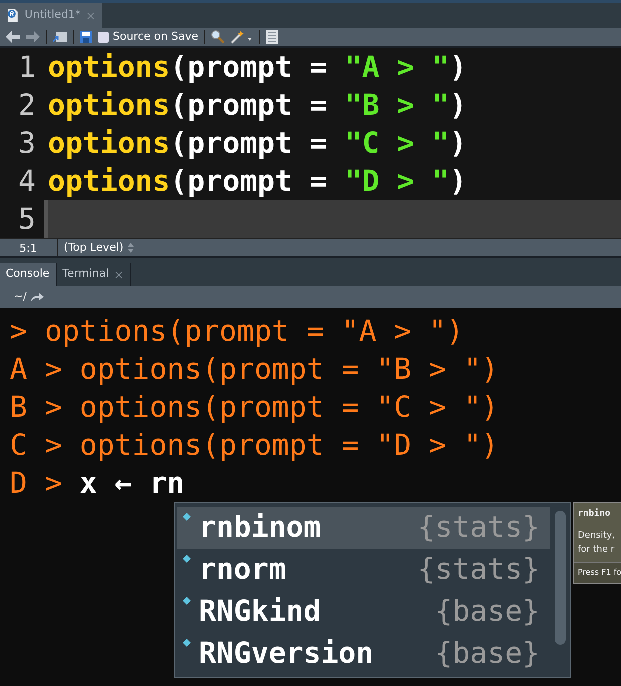 This screenshot has width=621, height=686. Describe the element at coordinates (36, 369) in the screenshot. I see `console-prompt: A >` at that location.